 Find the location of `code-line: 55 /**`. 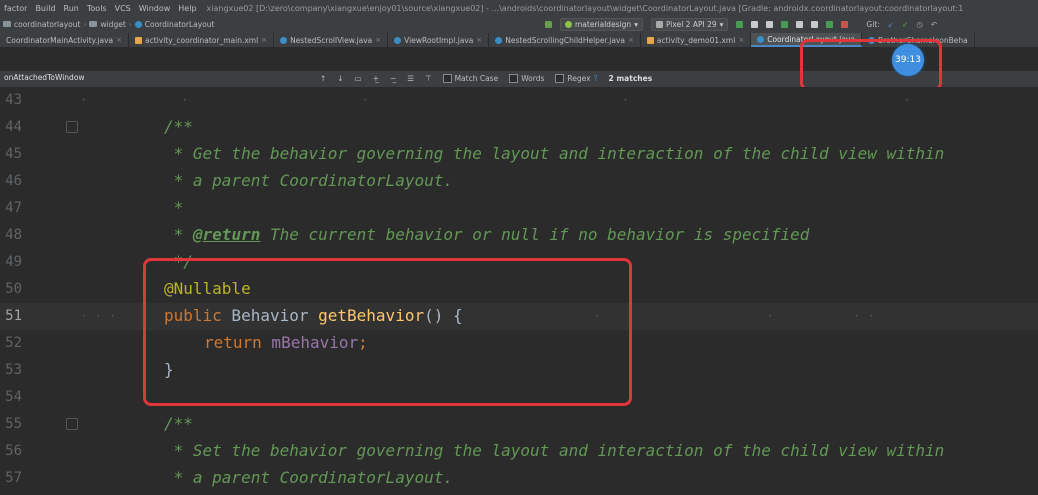

code-line: 55 /** is located at coordinates (519, 424).